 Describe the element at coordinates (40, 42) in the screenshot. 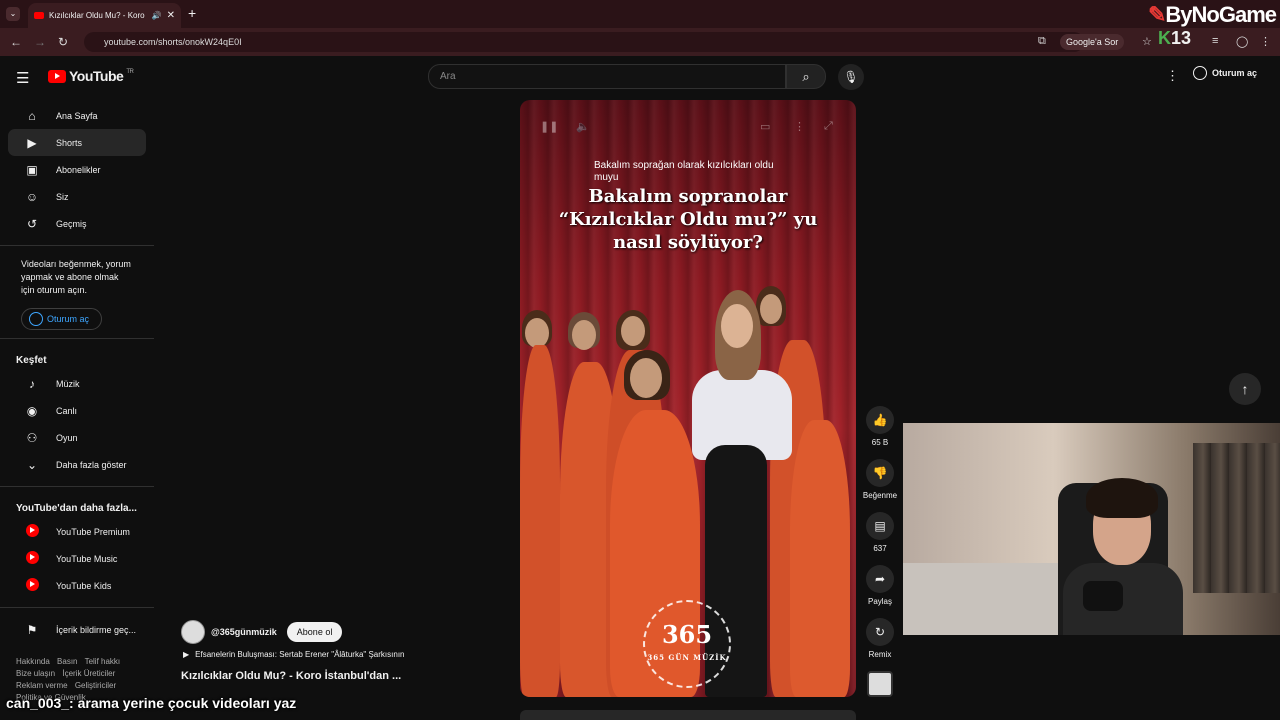

I see `forward-icon: →` at that location.